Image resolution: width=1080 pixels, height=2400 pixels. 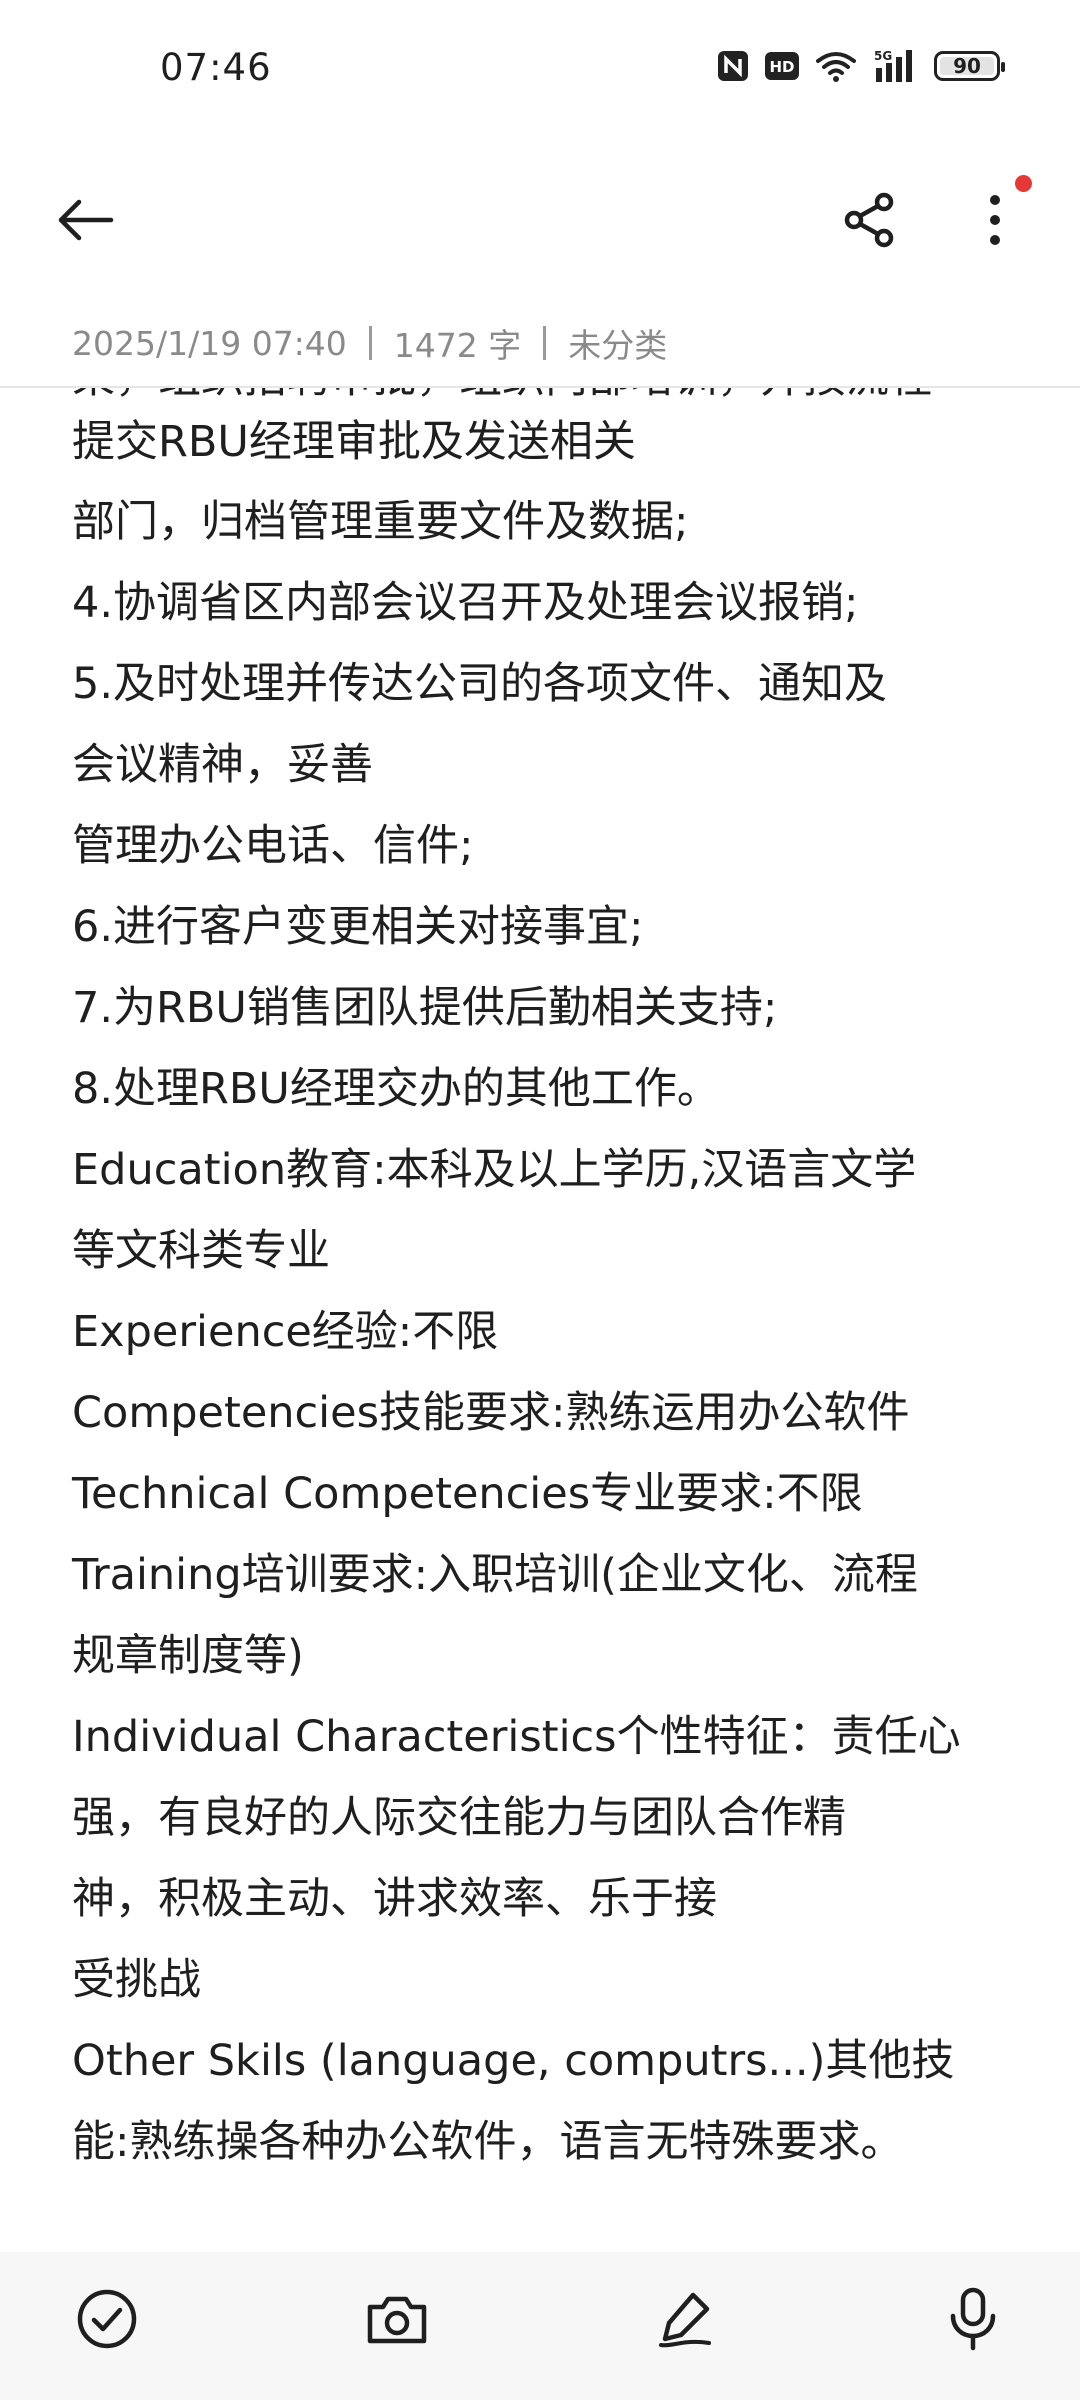 I want to click on note-line: 4.协调省区内部会议召开及处理会议报销;, so click(x=465, y=603).